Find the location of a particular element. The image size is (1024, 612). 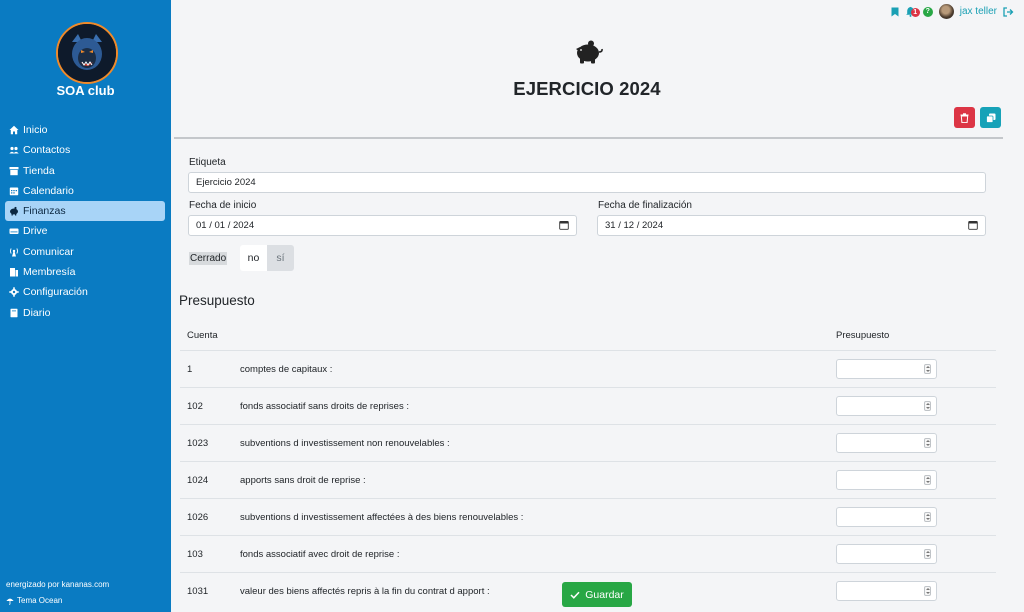

label-field-label: Etiqueta is located at coordinates (207, 162).